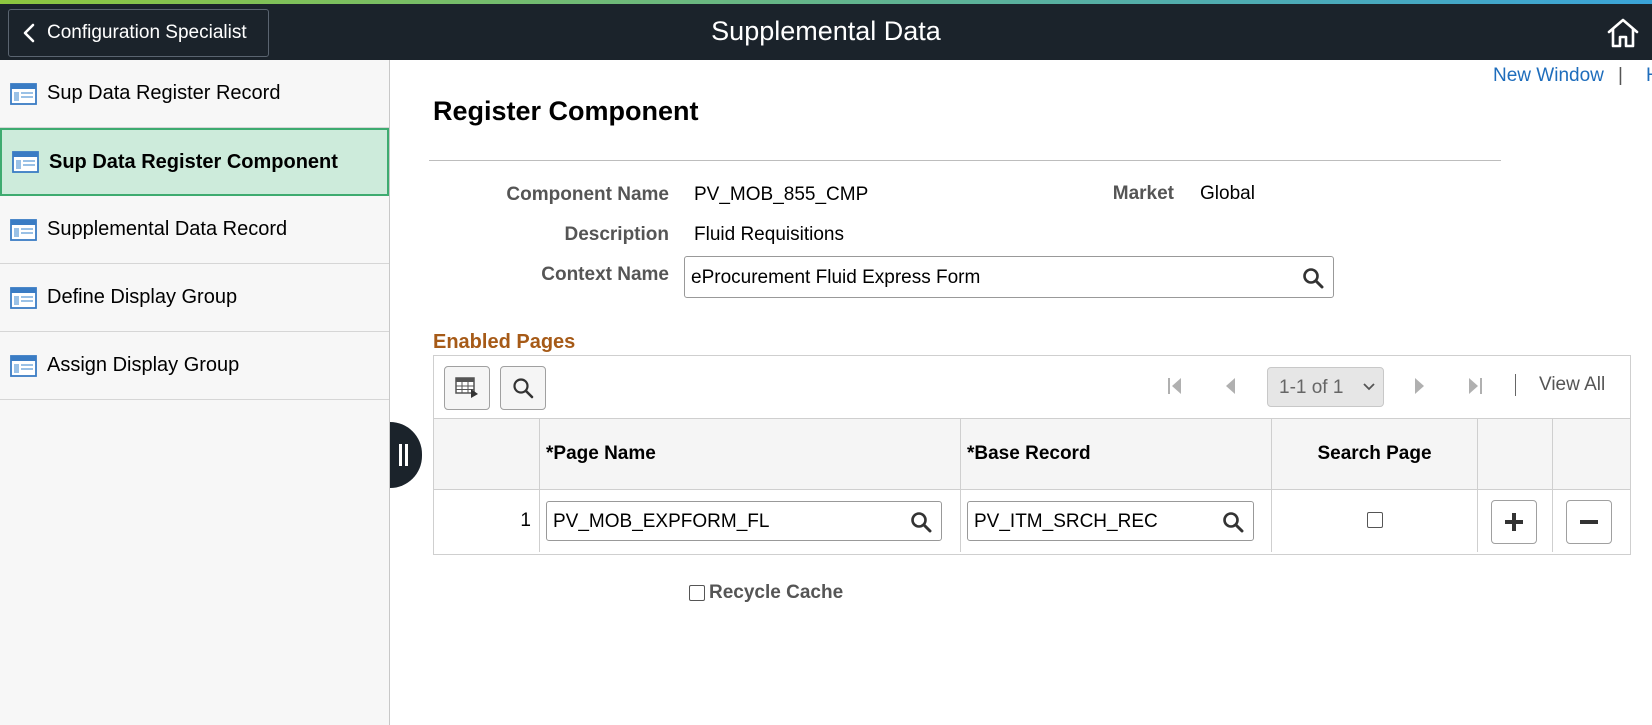  I want to click on personalize-grid-button, so click(467, 388).